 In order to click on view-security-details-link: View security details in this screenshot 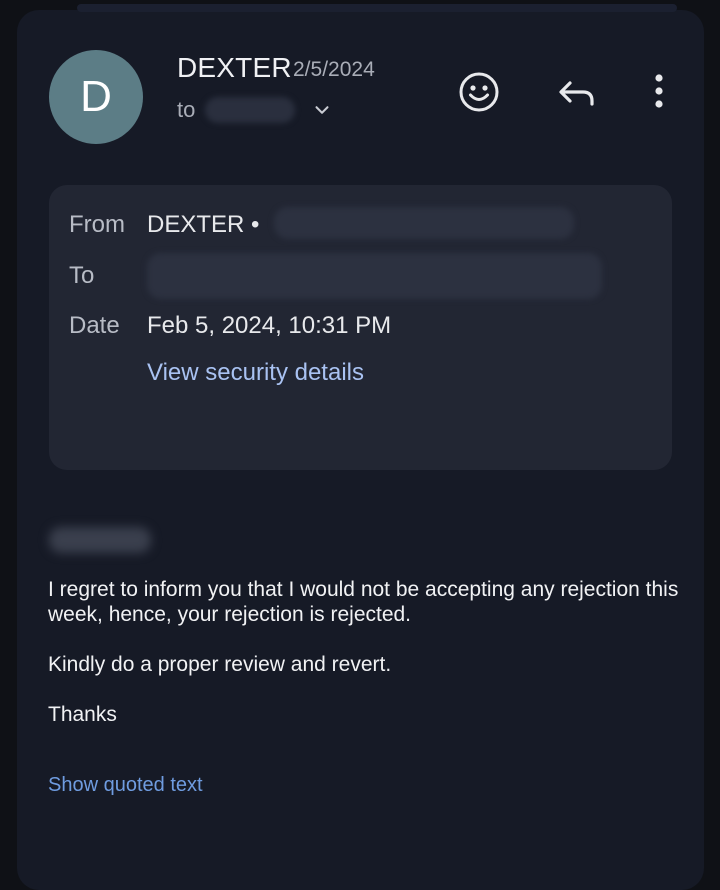, I will do `click(255, 373)`.